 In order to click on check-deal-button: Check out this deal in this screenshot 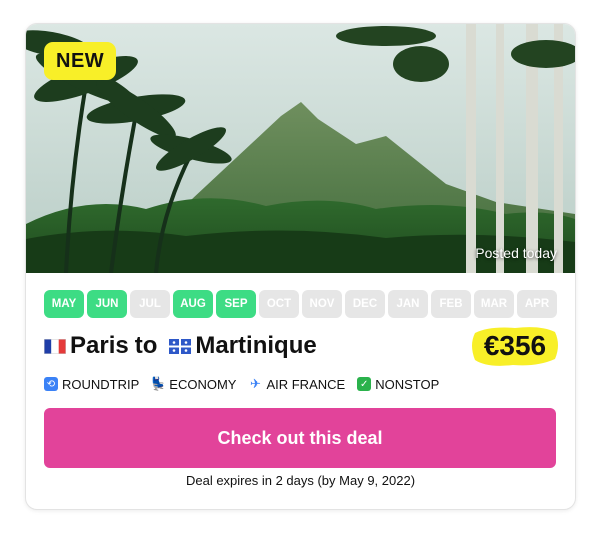, I will do `click(300, 438)`.